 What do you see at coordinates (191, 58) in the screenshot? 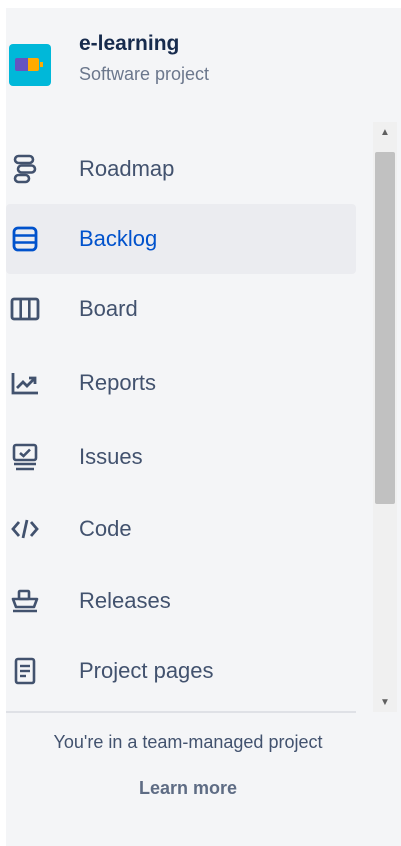
I see `project-header: e-learning Software project` at bounding box center [191, 58].